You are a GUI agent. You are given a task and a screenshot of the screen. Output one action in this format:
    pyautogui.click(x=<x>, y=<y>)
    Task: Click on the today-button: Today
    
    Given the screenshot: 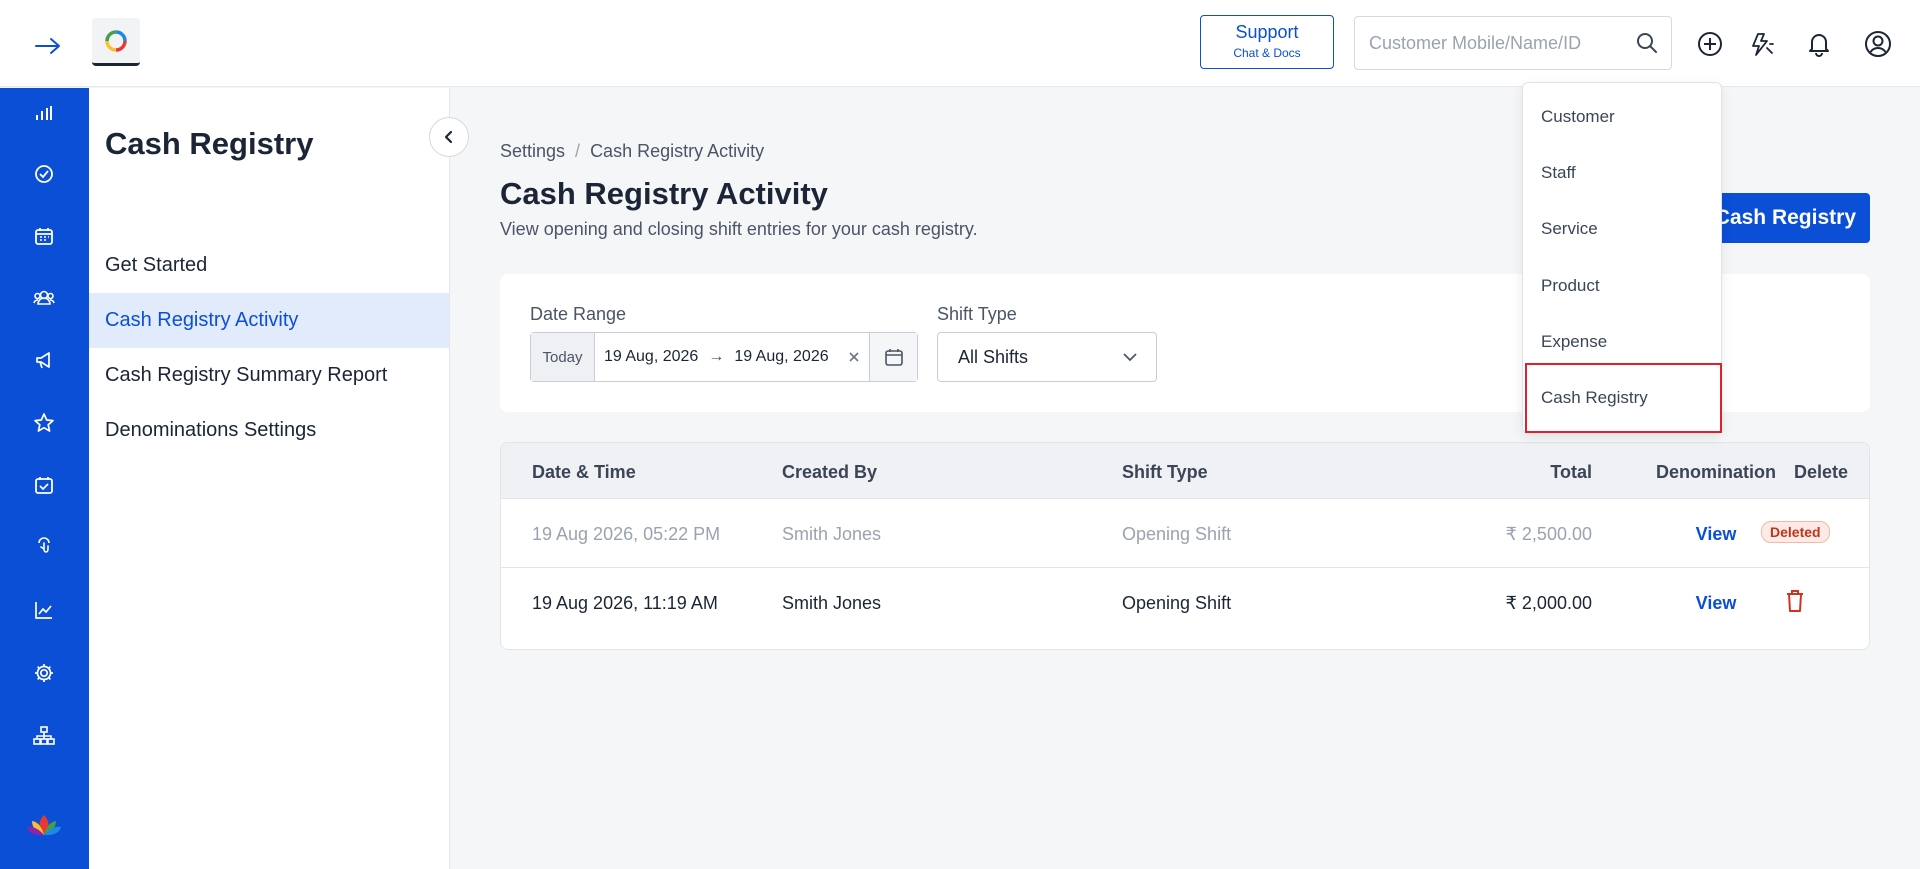 What is the action you would take?
    pyautogui.click(x=563, y=357)
    